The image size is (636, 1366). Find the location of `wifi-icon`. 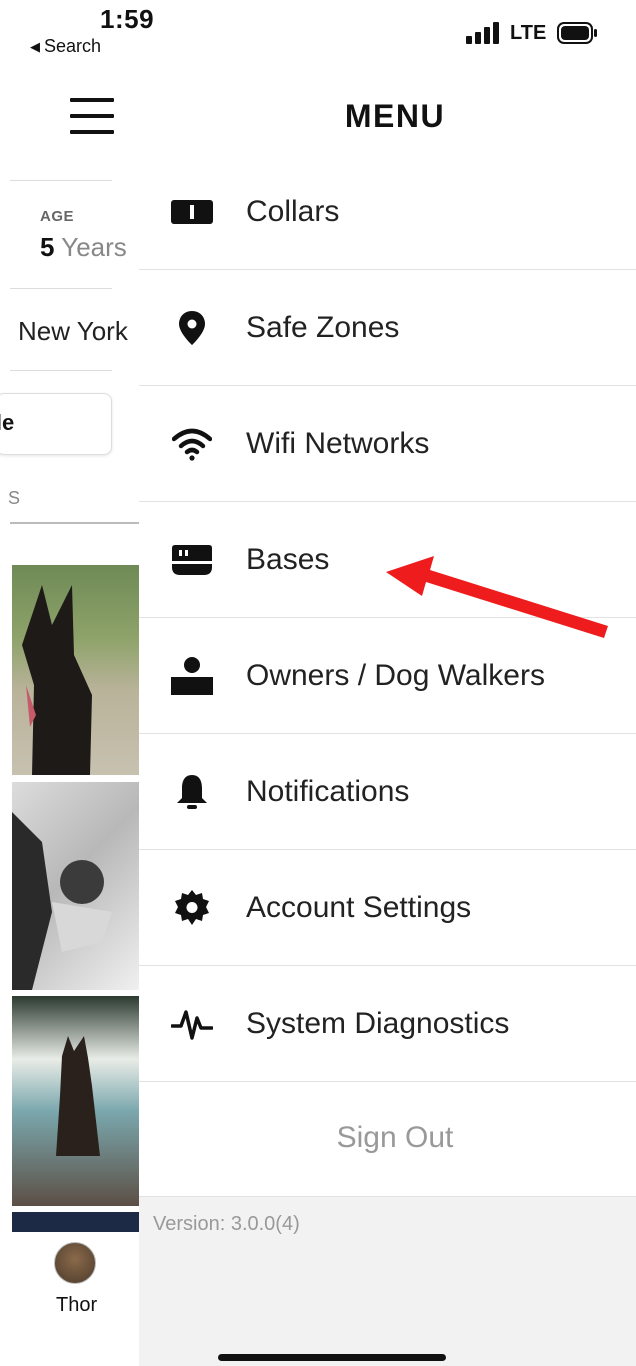

wifi-icon is located at coordinates (192, 444).